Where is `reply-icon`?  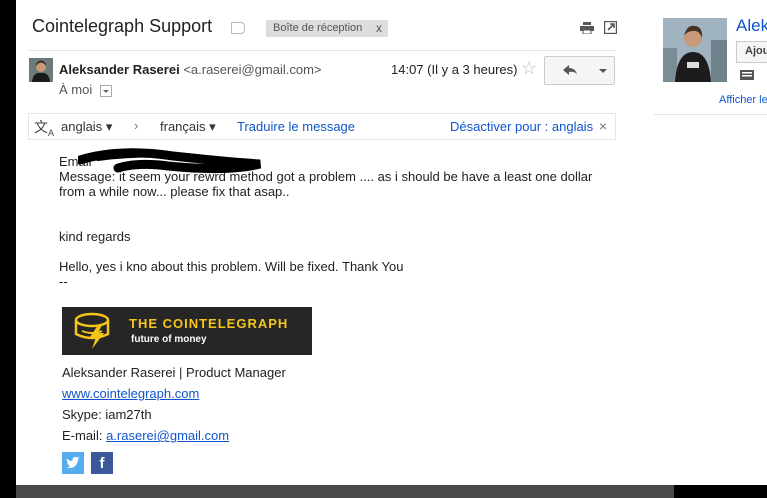 reply-icon is located at coordinates (570, 70).